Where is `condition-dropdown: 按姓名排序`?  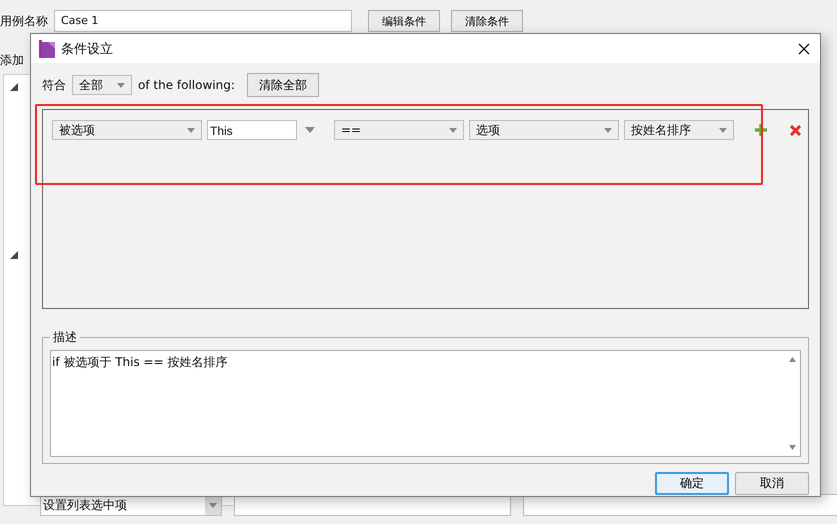
condition-dropdown: 按姓名排序 is located at coordinates (679, 130).